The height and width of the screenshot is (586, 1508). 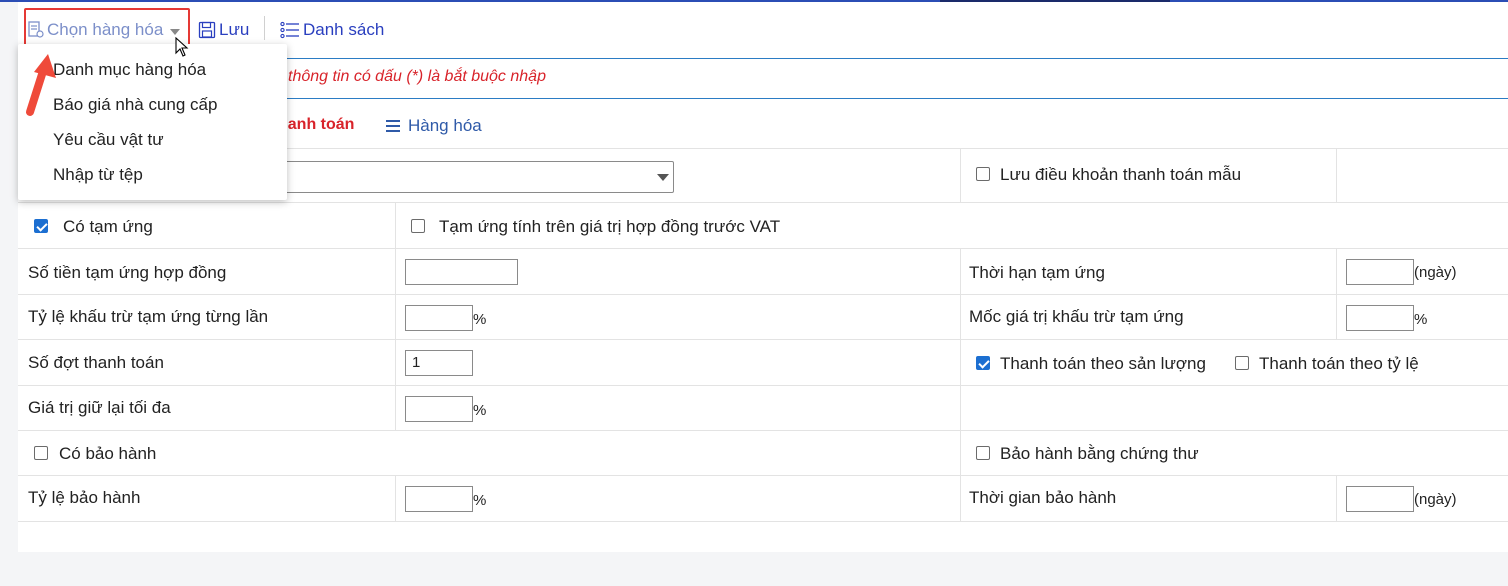 I want to click on retention-input, so click(x=439, y=409).